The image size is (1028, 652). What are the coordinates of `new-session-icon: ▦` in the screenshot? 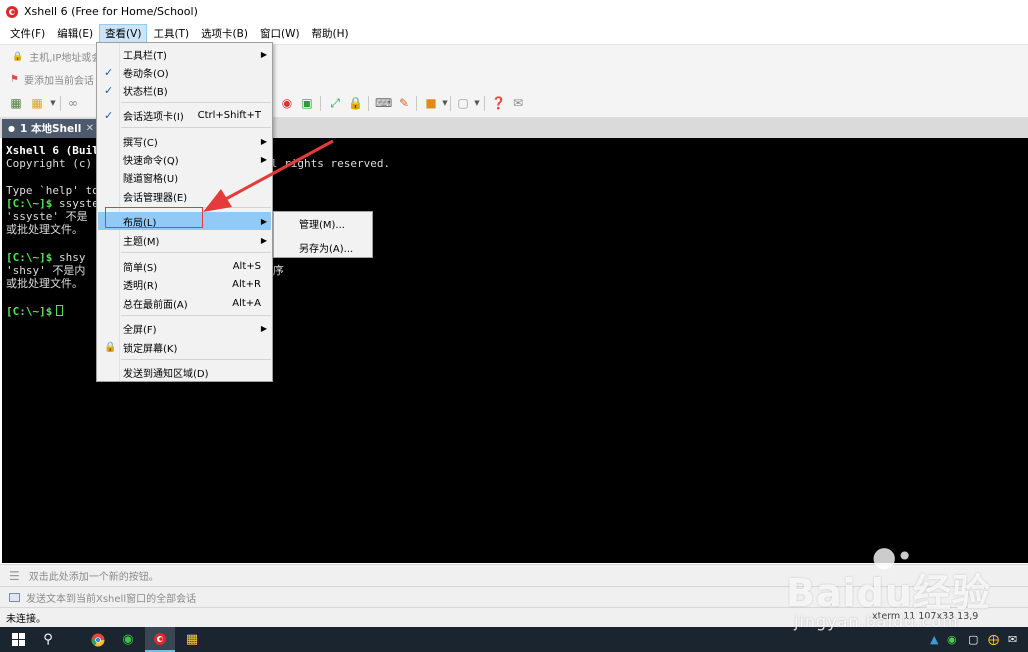 It's located at (16, 103).